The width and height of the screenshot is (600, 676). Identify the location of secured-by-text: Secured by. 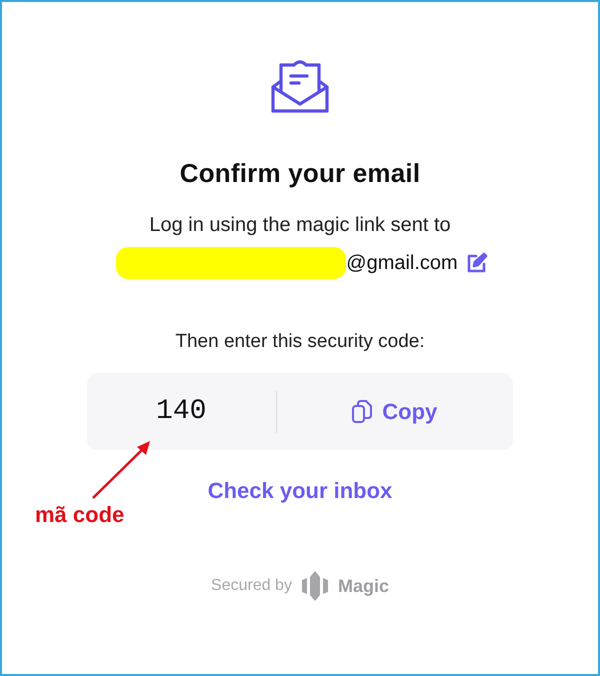
(251, 586).